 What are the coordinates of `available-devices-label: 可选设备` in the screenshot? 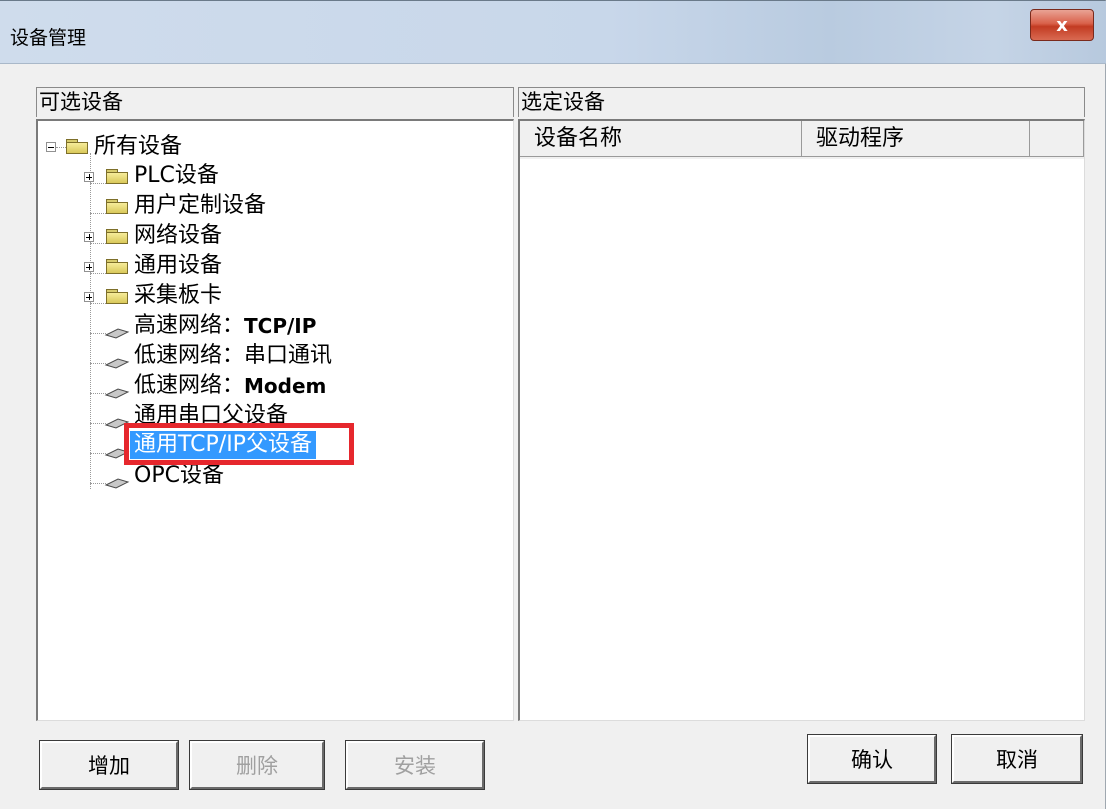 It's located at (275, 102).